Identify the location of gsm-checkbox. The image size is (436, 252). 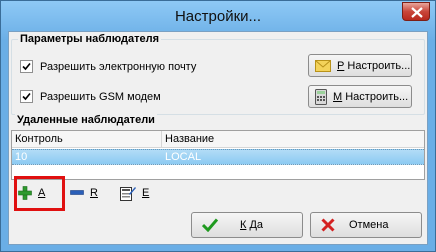
(26, 96).